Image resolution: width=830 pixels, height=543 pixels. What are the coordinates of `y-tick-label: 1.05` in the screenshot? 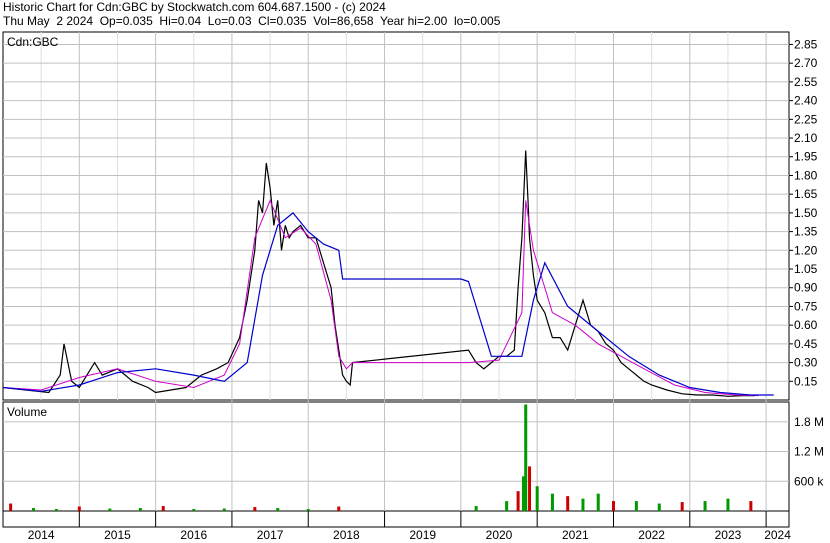 It's located at (806, 269).